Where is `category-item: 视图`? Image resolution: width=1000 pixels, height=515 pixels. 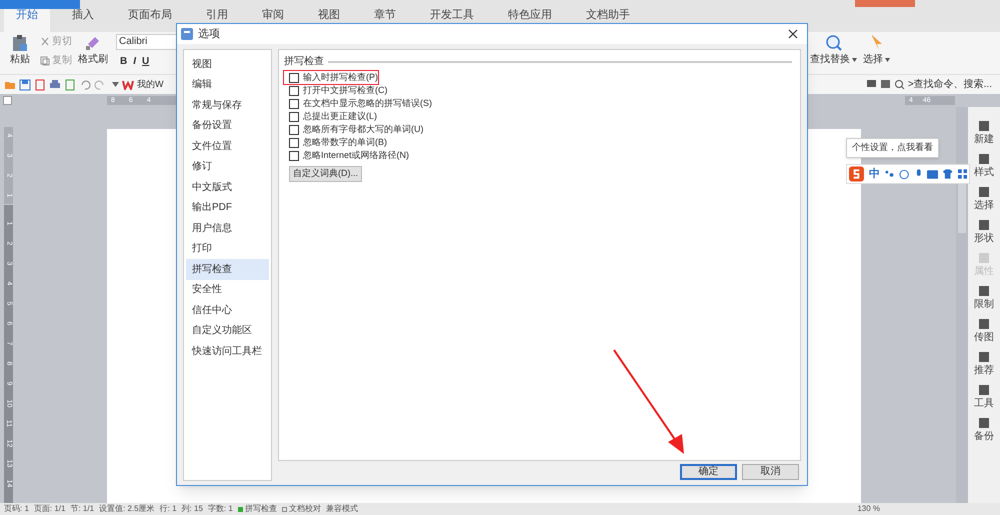 category-item: 视图 is located at coordinates (227, 64).